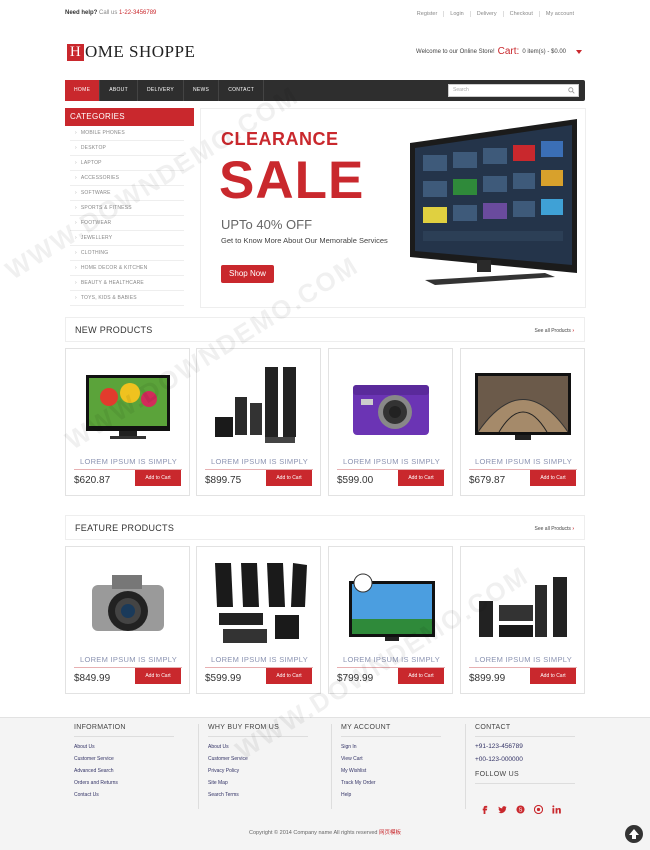 Image resolution: width=650 pixels, height=850 pixels. I want to click on register-link: Register, so click(427, 14).